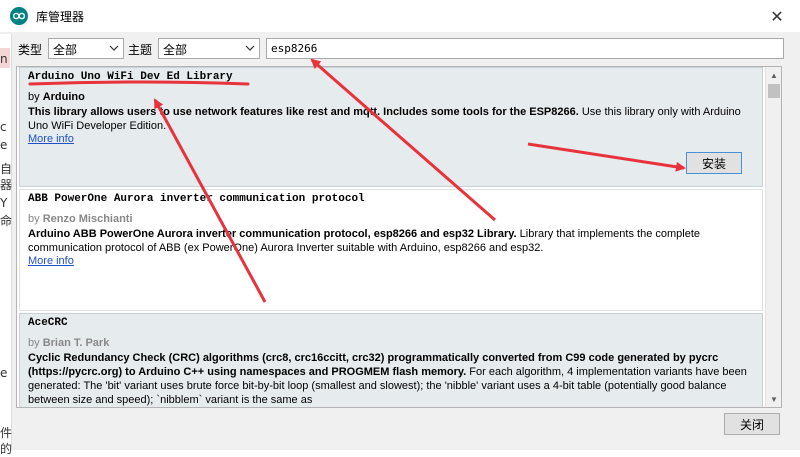 The width and height of the screenshot is (800, 457). What do you see at coordinates (777, 16) in the screenshot?
I see `window-close-icon: ✕` at bounding box center [777, 16].